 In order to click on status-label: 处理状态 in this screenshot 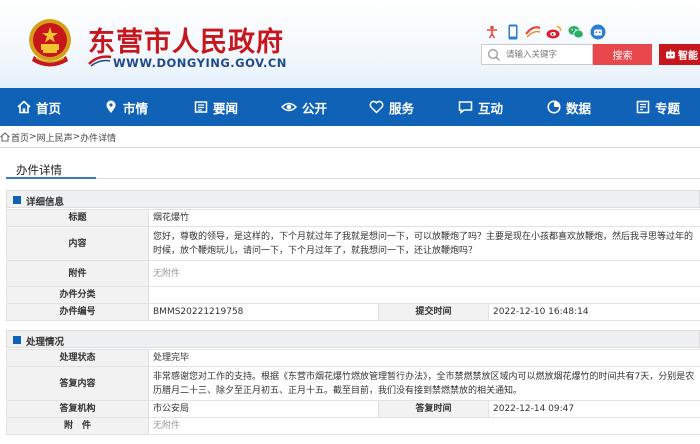, I will do `click(77, 358)`.